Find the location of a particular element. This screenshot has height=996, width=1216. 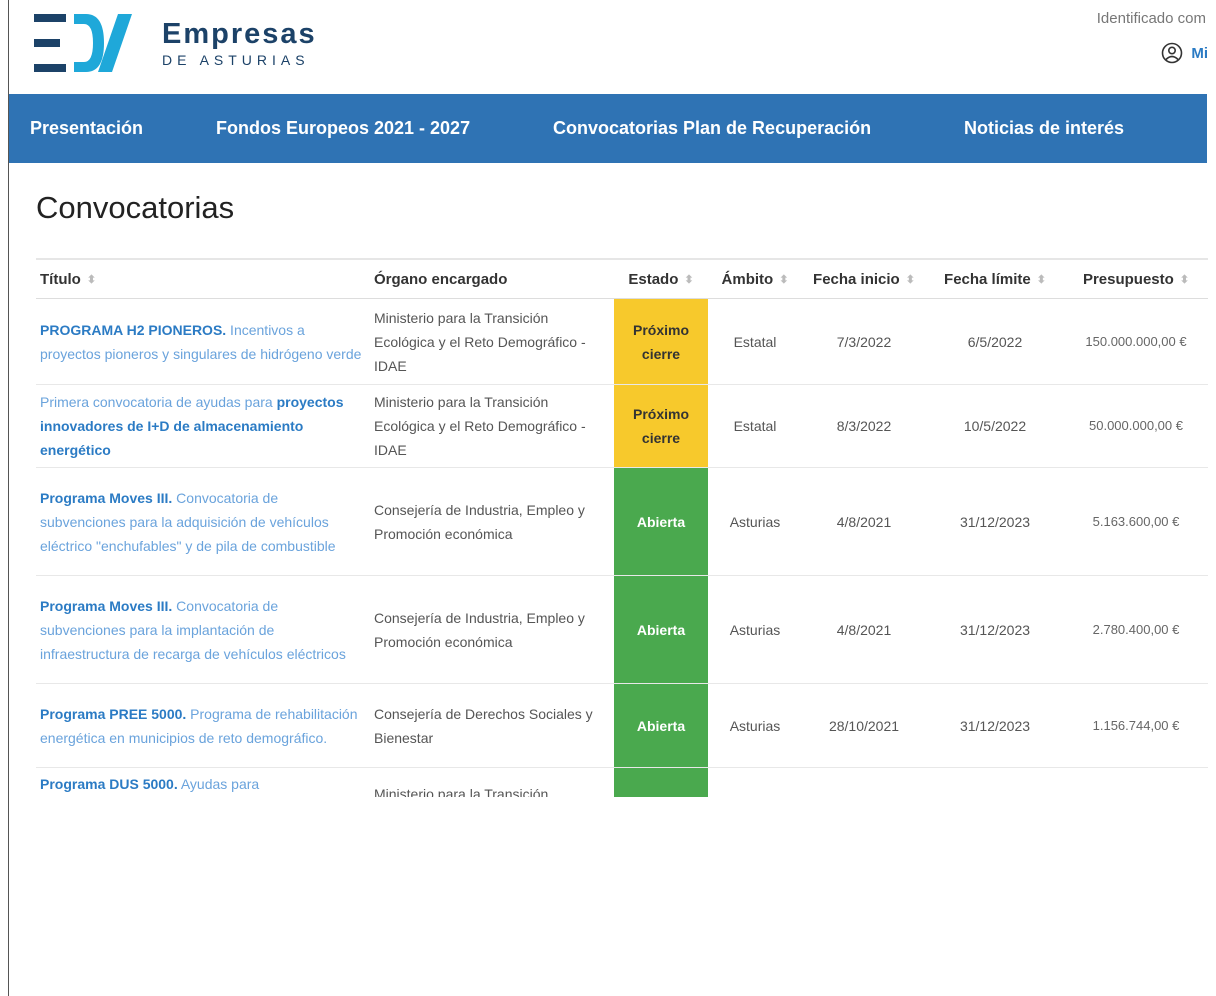

title-highlight: Programa DUS 5000. is located at coordinates (109, 784).